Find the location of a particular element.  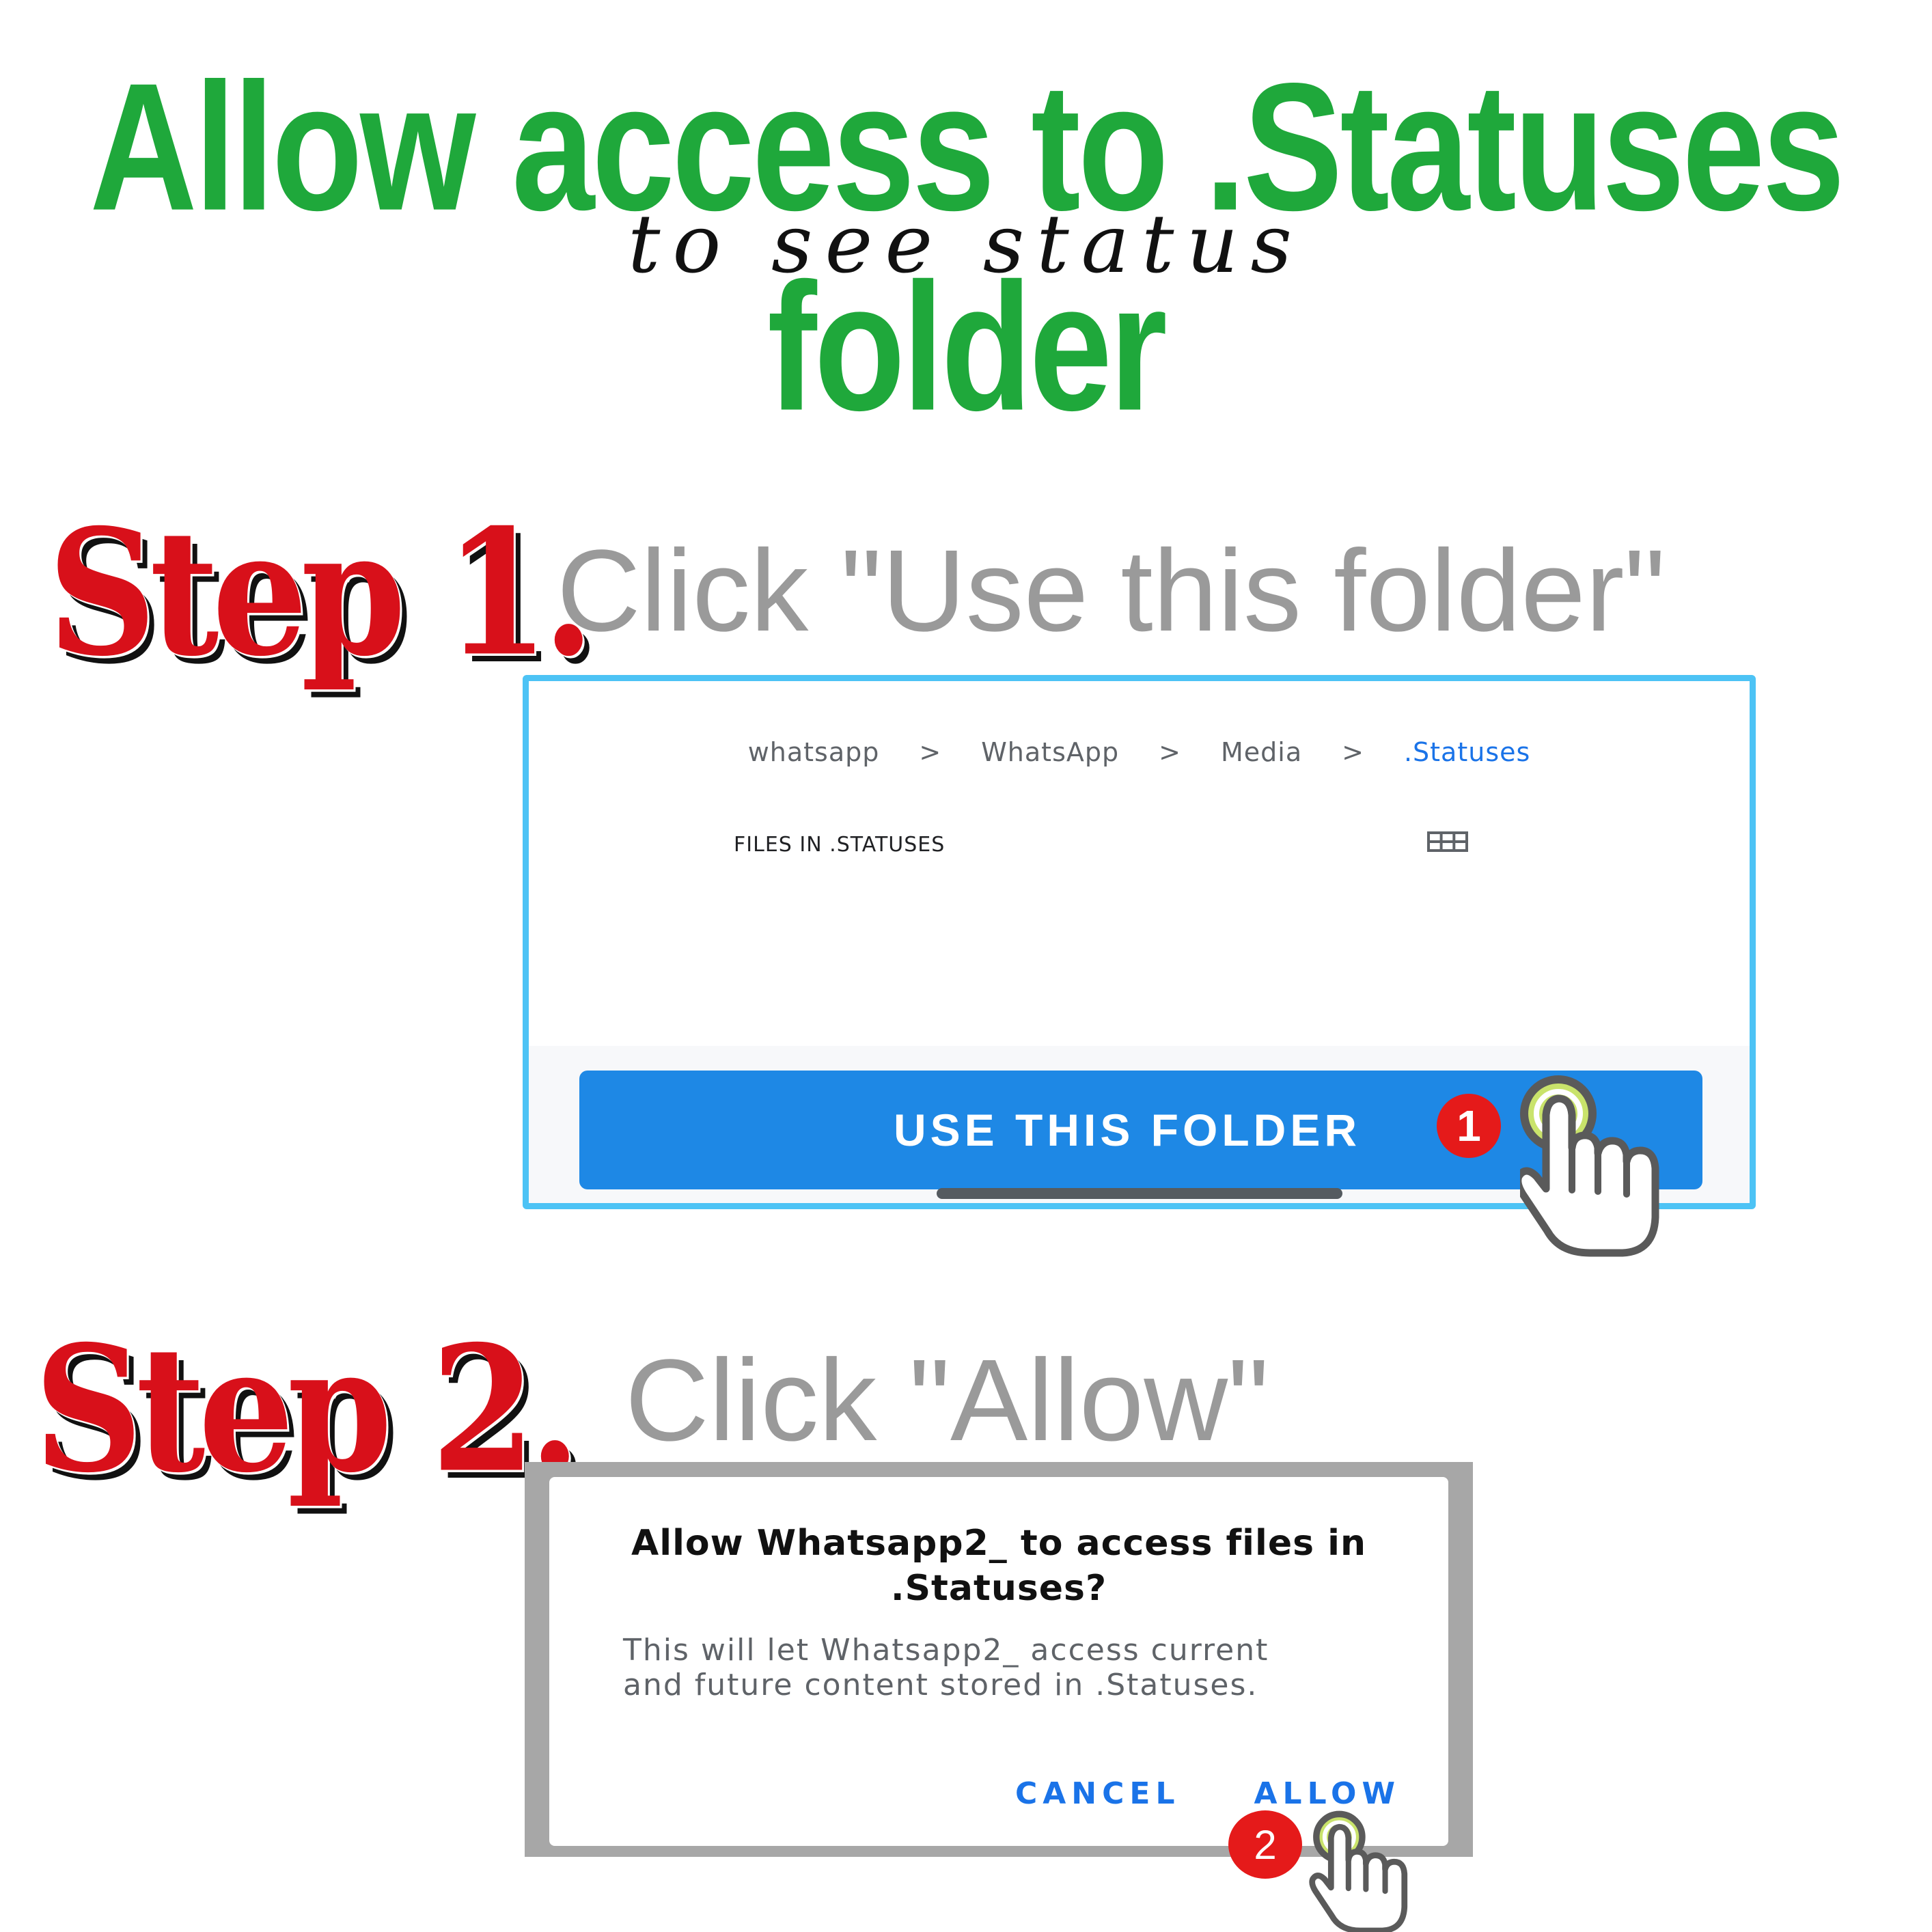

step-1-instruction: Click "Use this folder" is located at coordinates (1111, 591).